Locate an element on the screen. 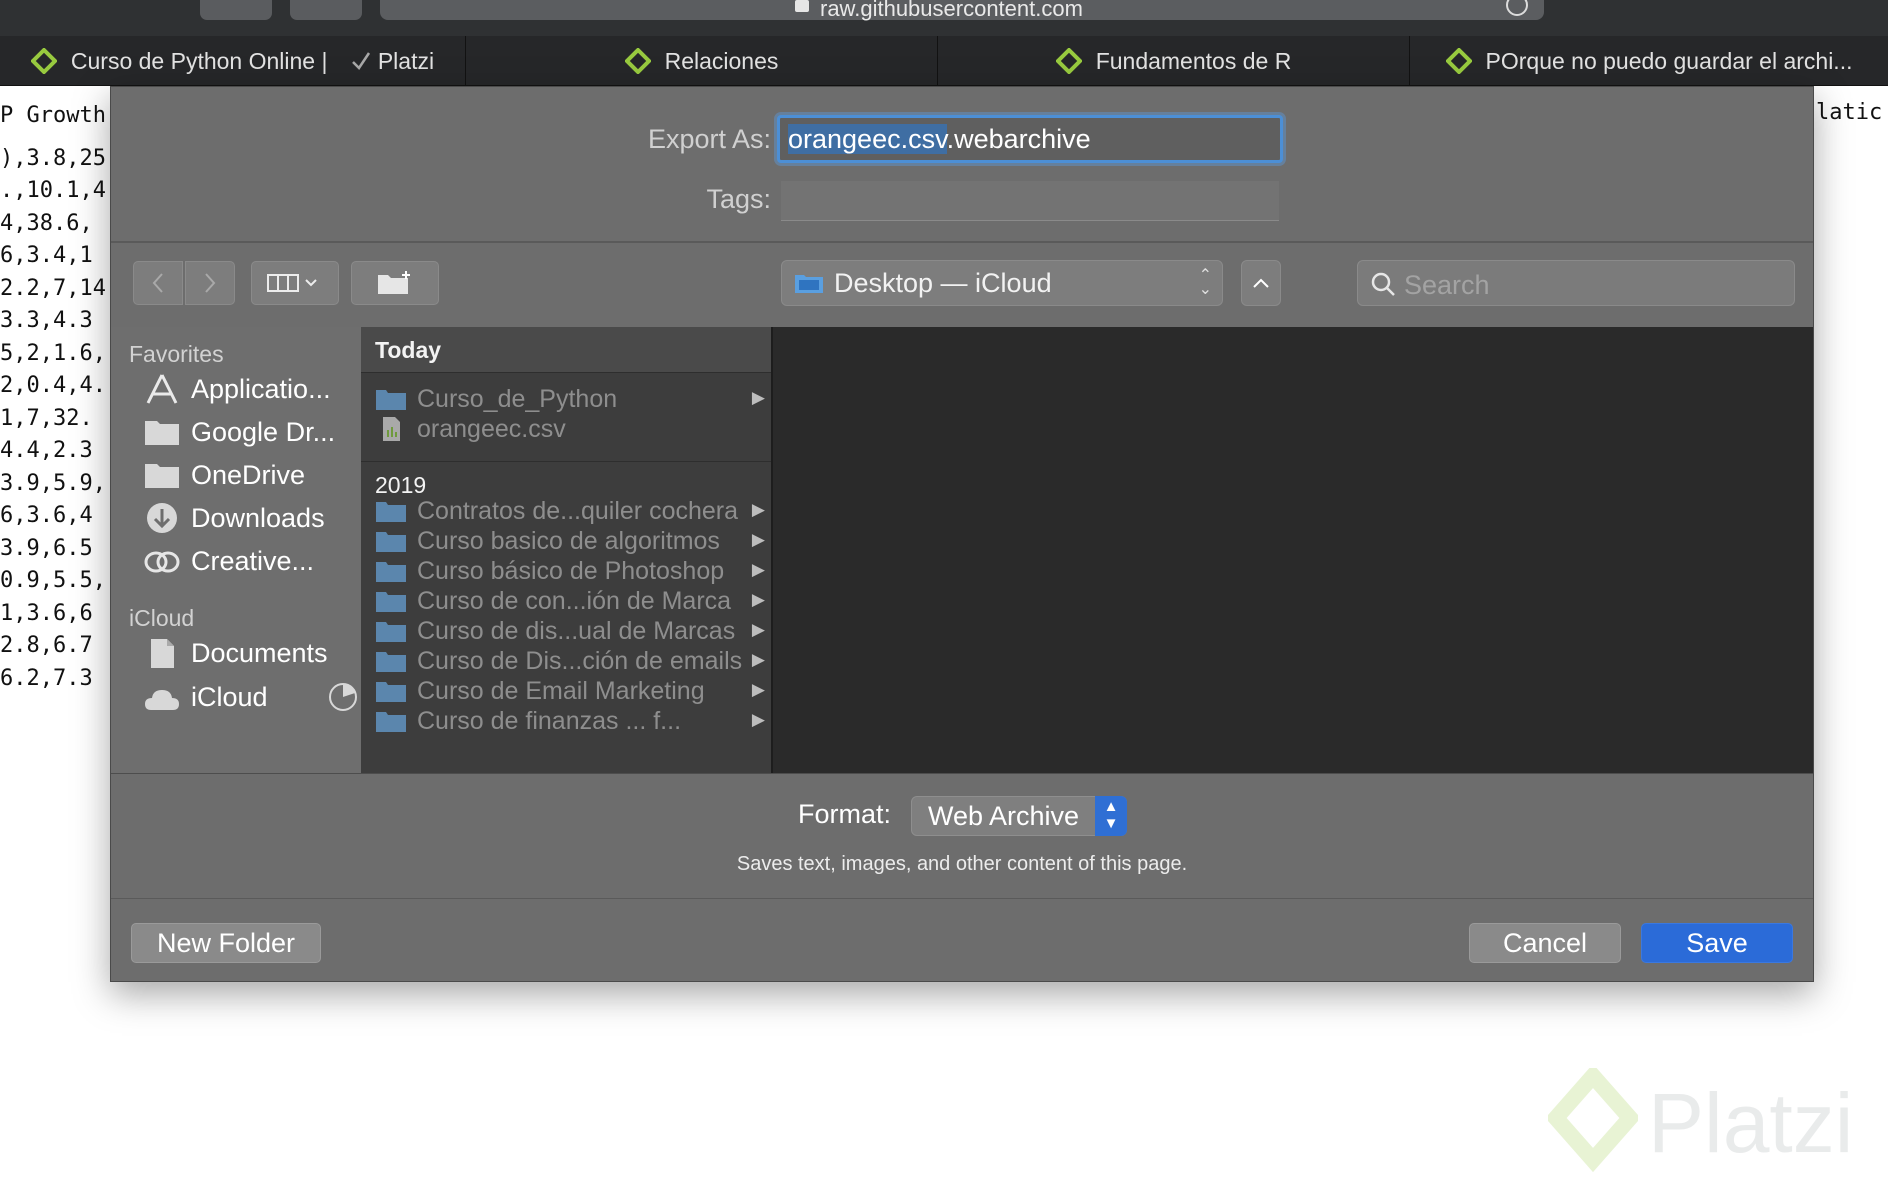  updown-chevron-icon: ⌃ ⌄ is located at coordinates (1205, 282).